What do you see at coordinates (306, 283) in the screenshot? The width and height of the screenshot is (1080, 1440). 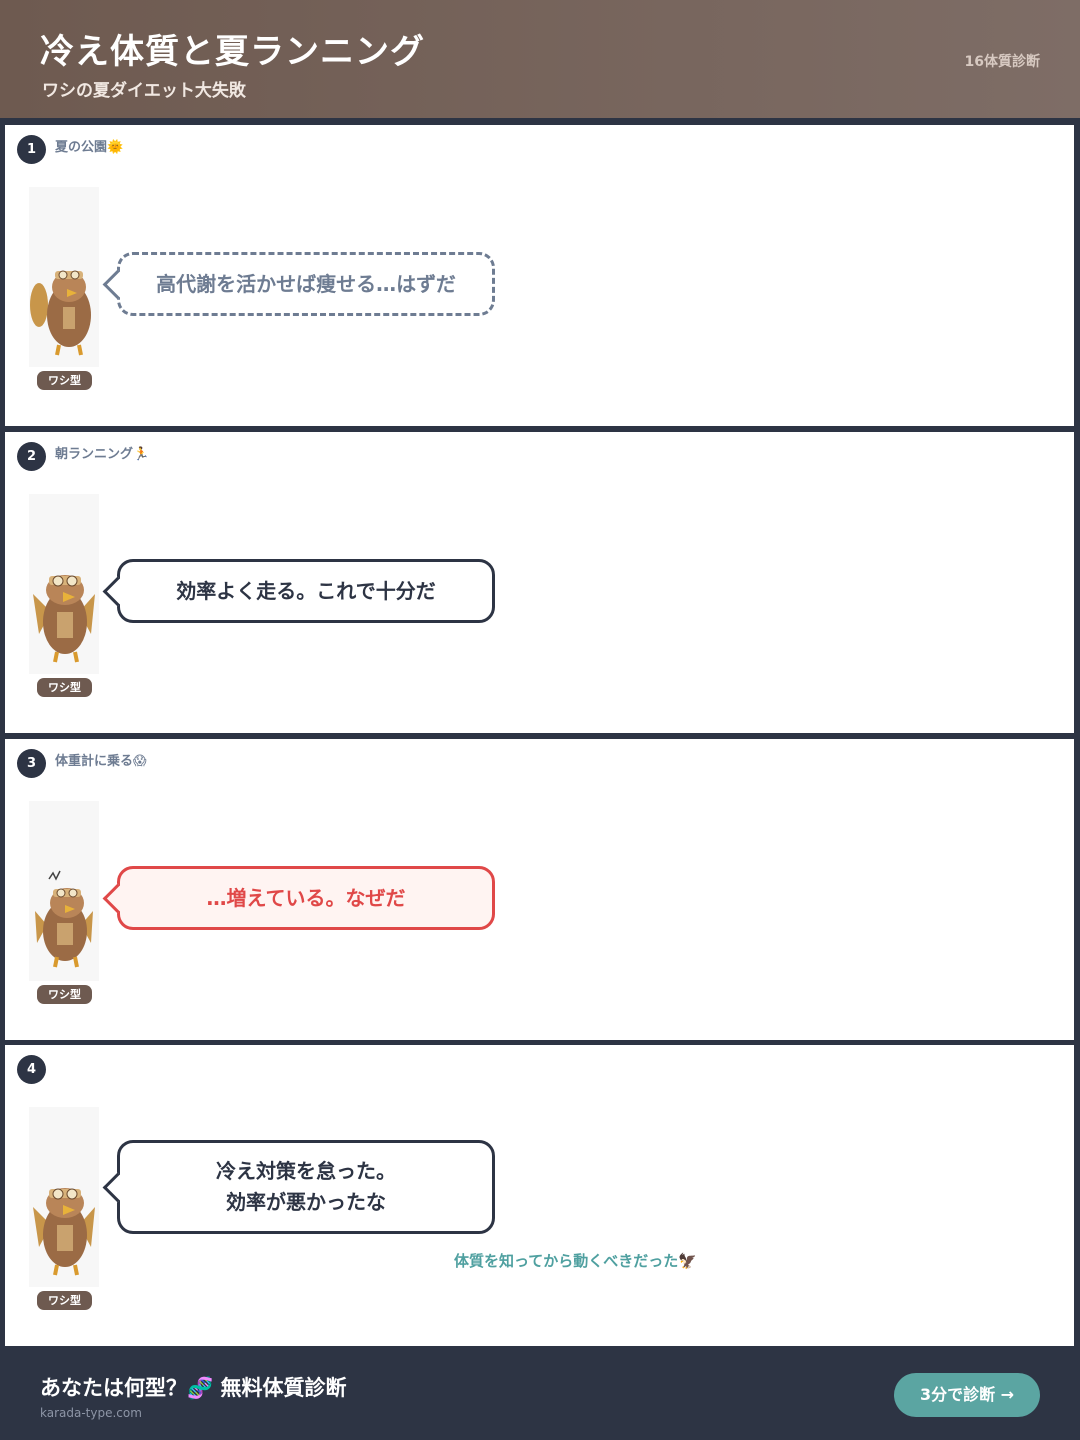 I see `bubble-text-line: 高代謝を活かせば痩せる…はずだ` at bounding box center [306, 283].